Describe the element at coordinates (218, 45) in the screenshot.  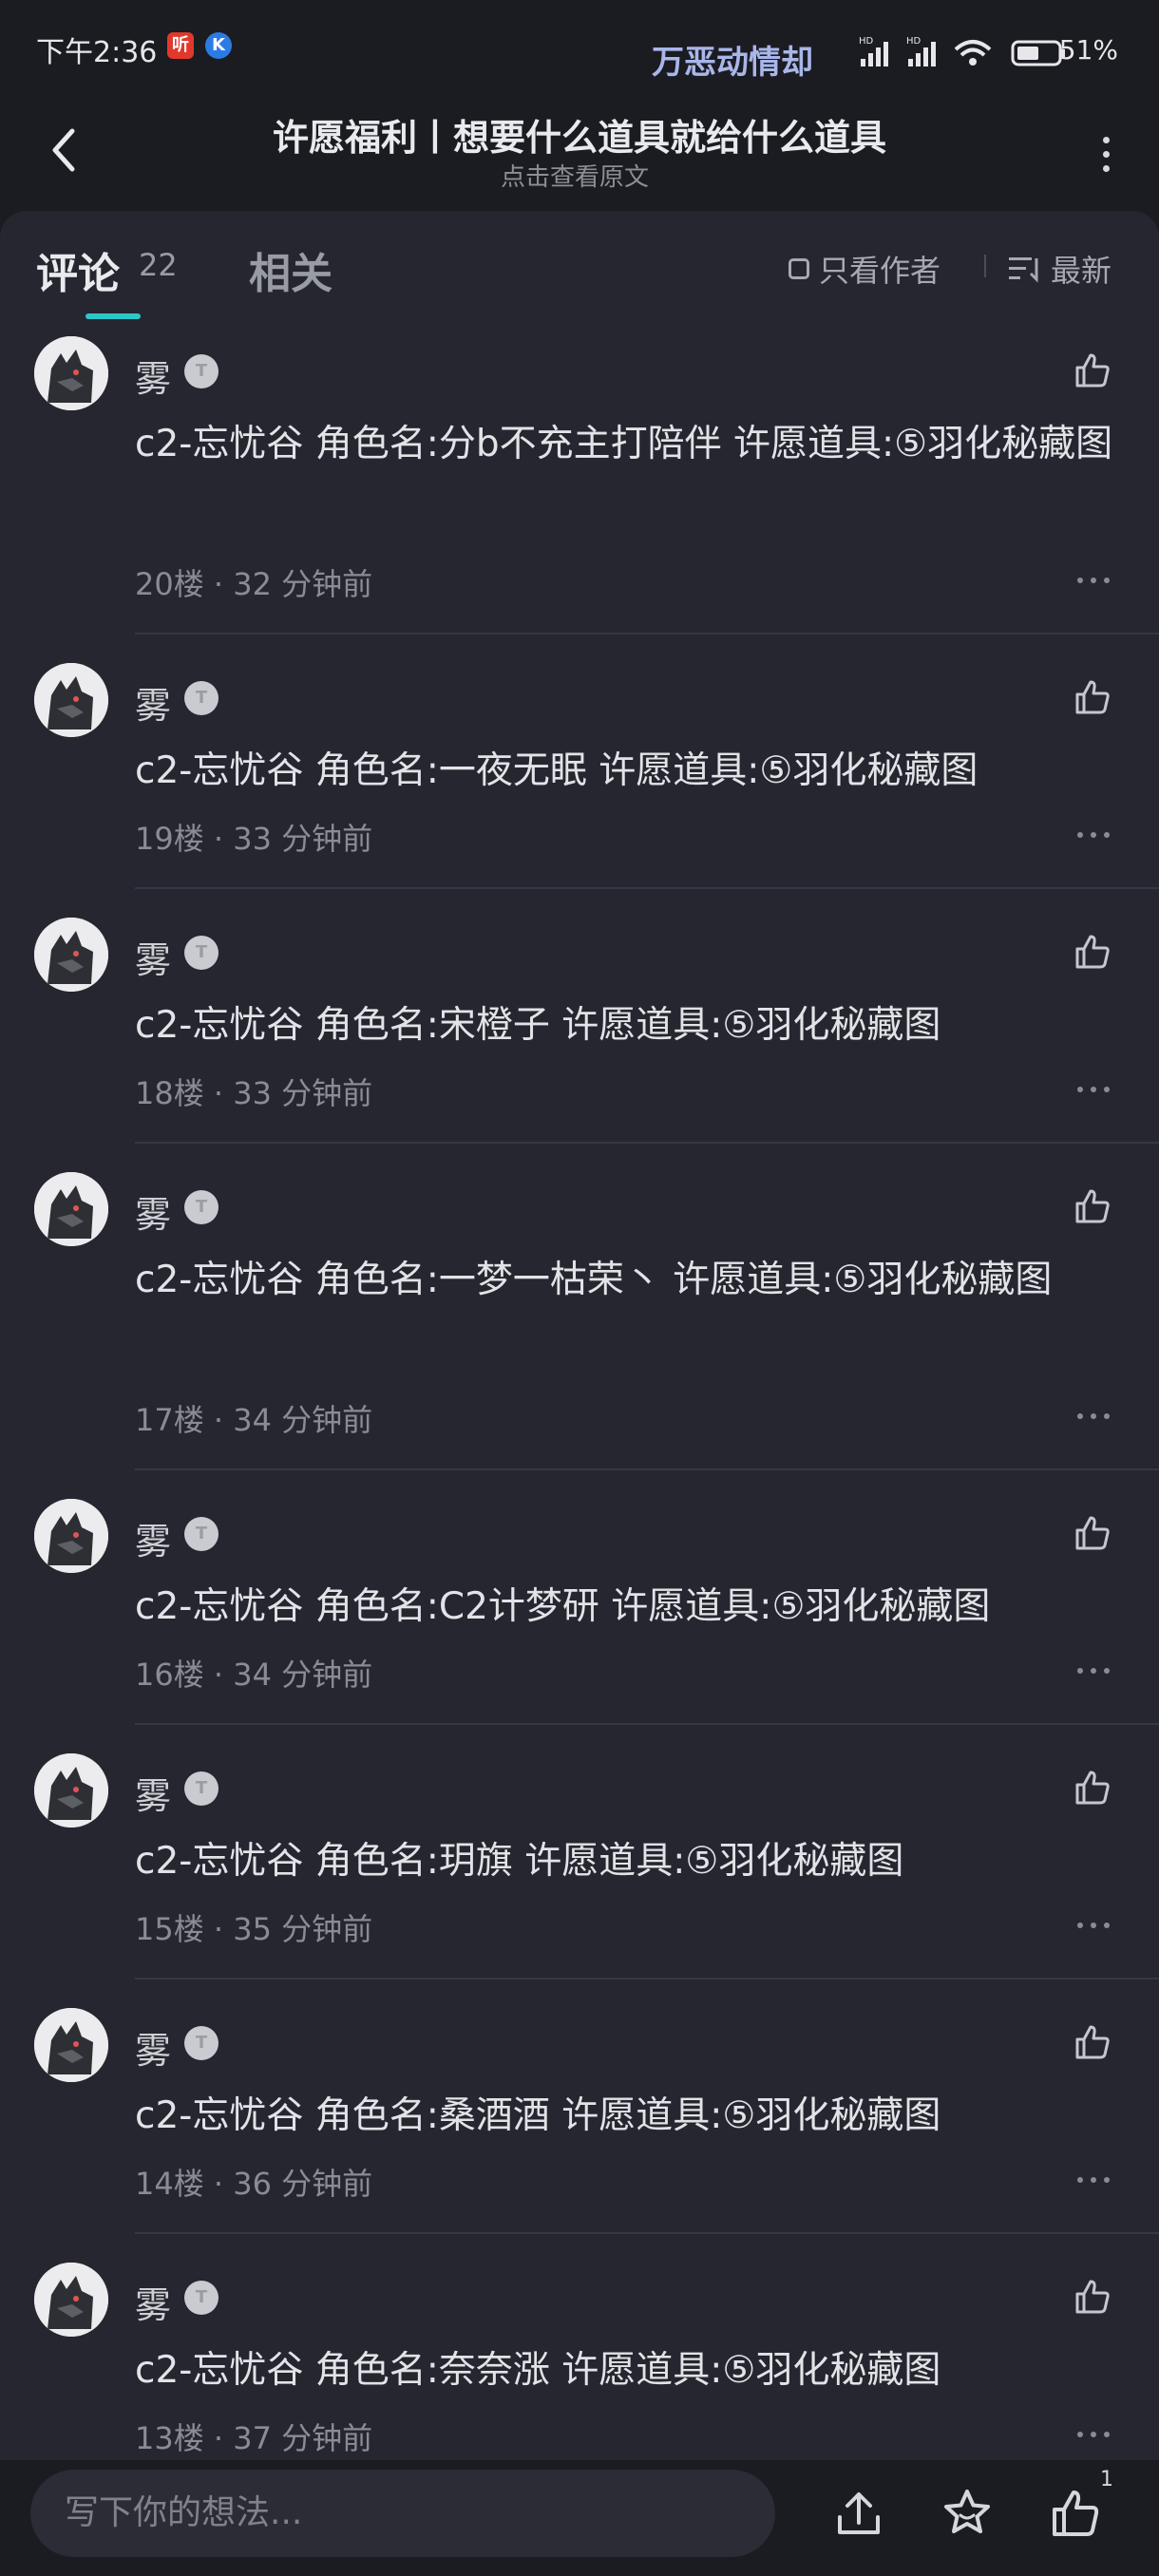
I see `notification-k-icon: K` at that location.